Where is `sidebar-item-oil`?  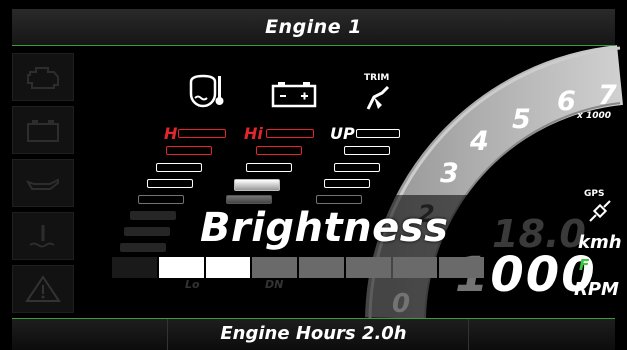 sidebar-item-oil is located at coordinates (43, 183).